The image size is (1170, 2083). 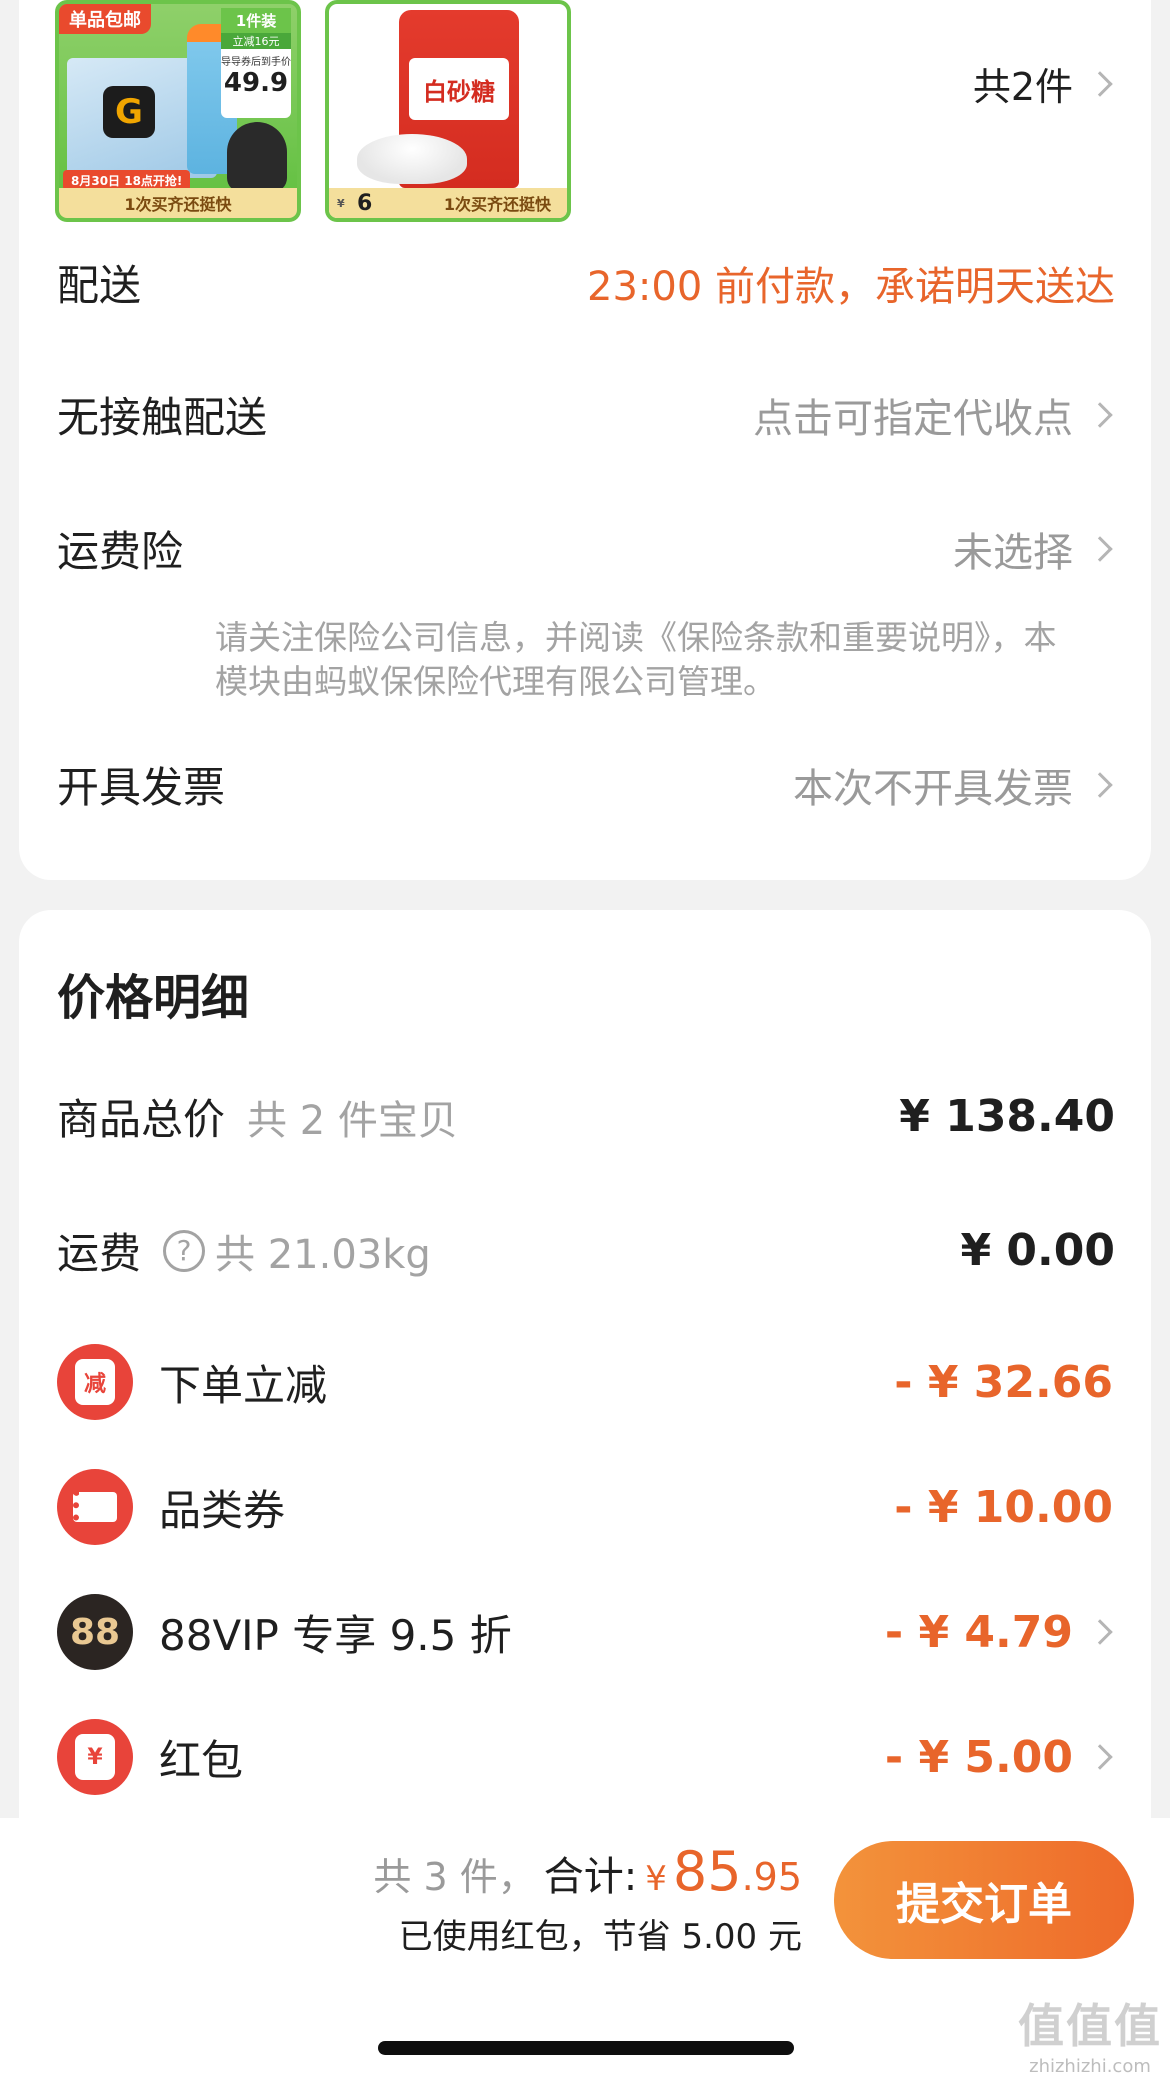 I want to click on red-packet-icon: ¥, so click(x=95, y=1757).